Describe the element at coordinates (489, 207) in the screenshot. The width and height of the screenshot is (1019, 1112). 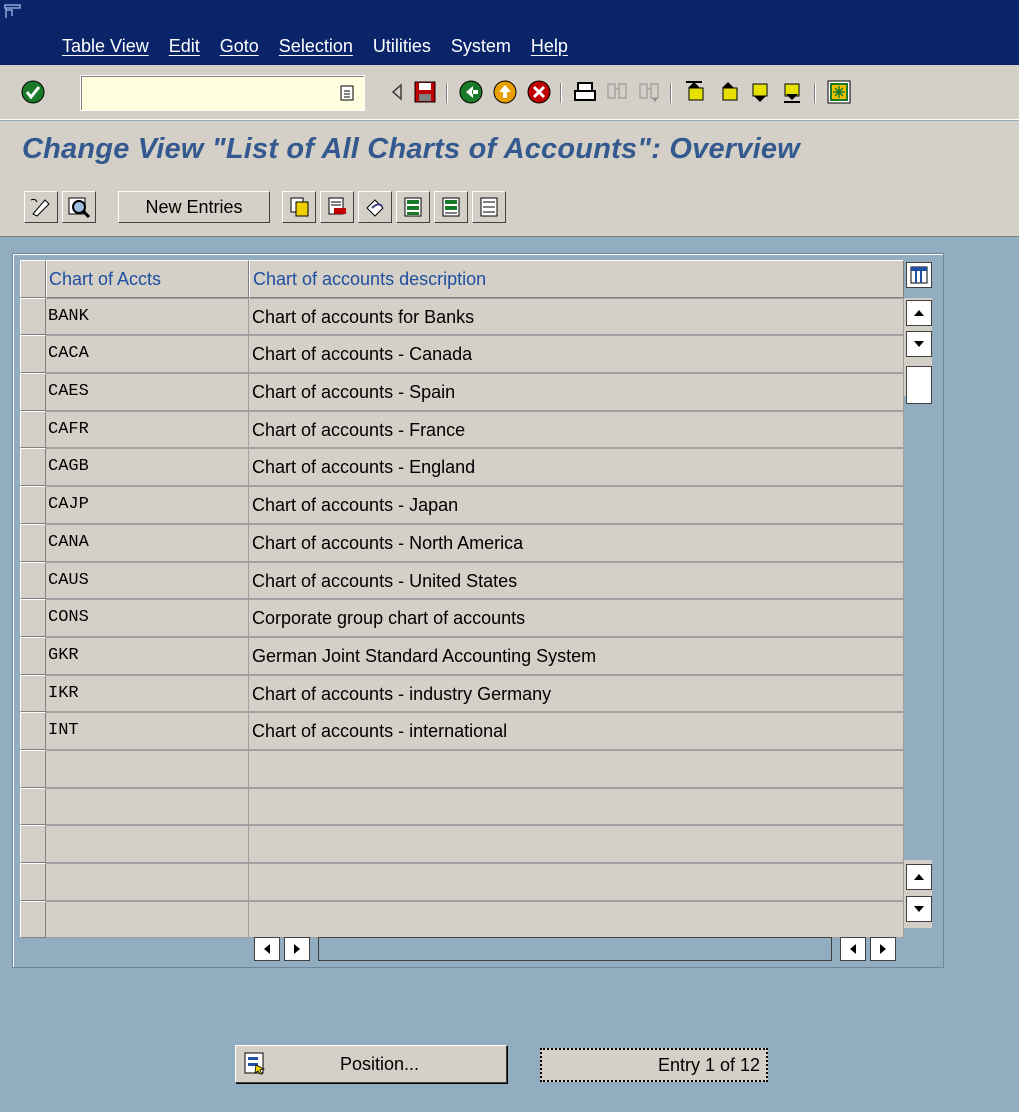
I see `deselect-all-icon` at that location.